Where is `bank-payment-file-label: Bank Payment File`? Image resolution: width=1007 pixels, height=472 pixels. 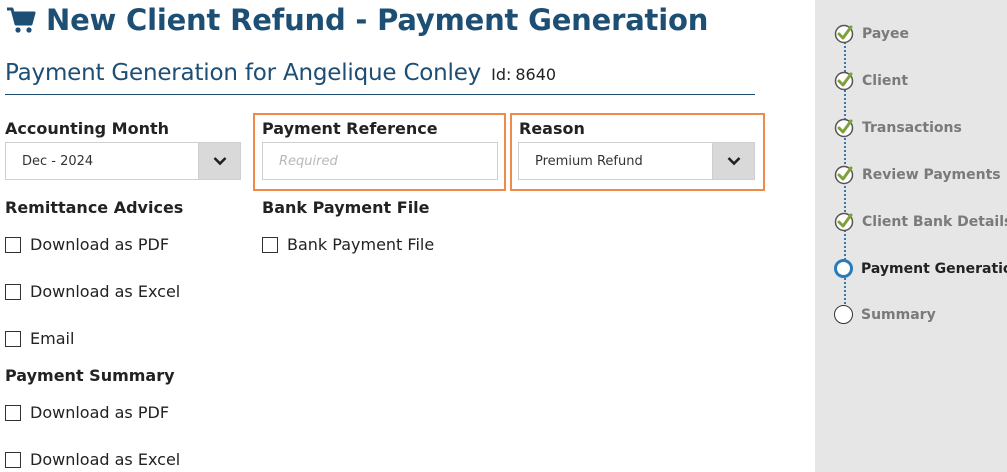 bank-payment-file-label: Bank Payment File is located at coordinates (346, 207).